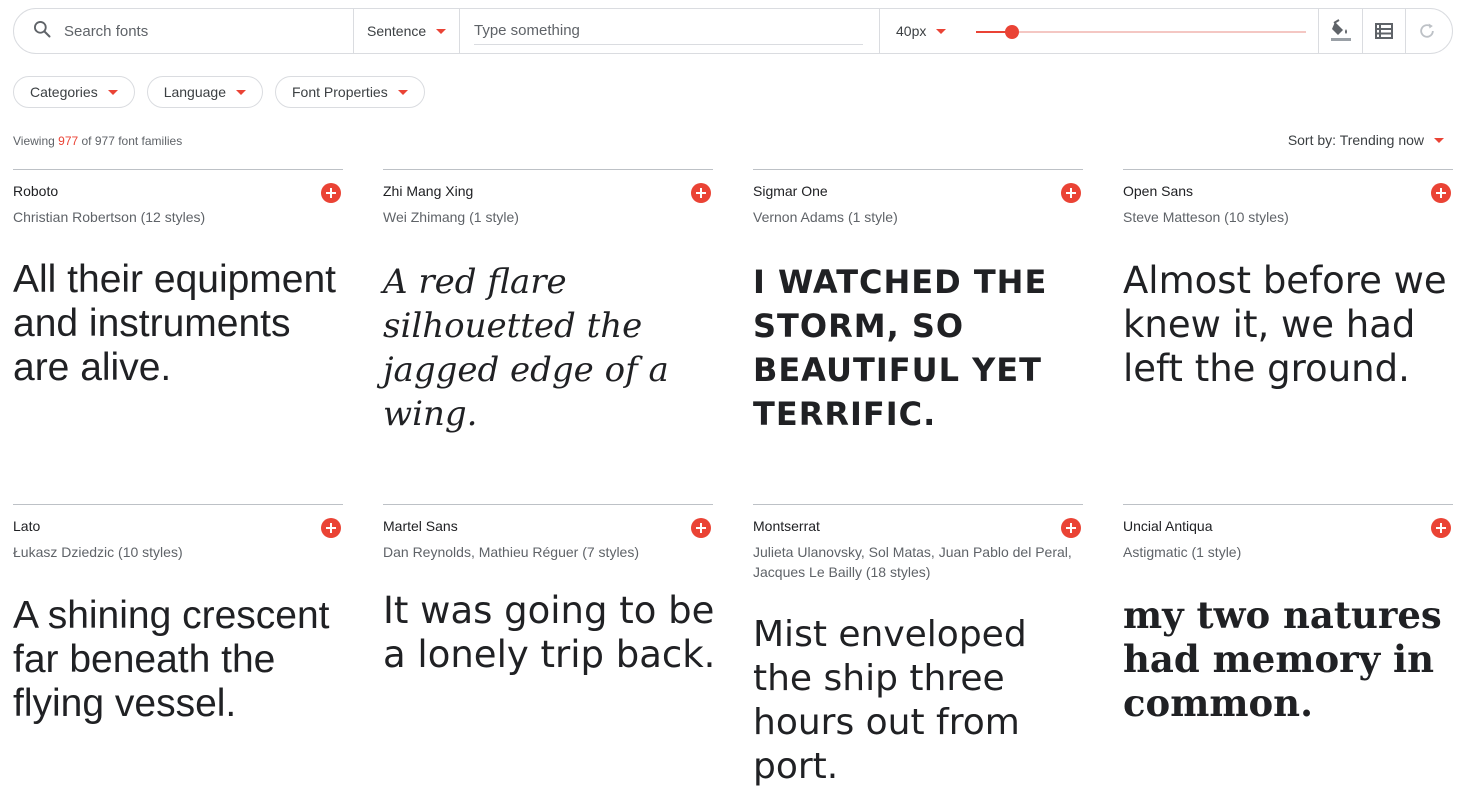  What do you see at coordinates (109, 217) in the screenshot?
I see `font-author: Christian Robertson (12 styles)` at bounding box center [109, 217].